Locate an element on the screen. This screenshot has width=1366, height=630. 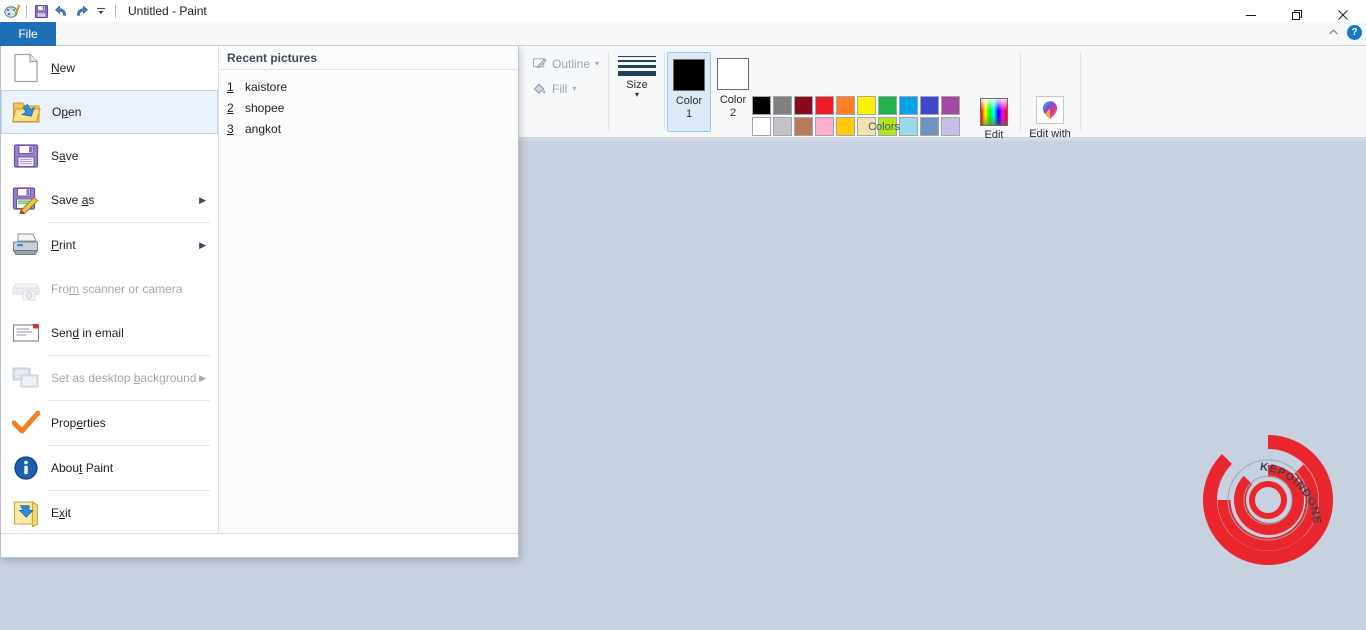
customize-quick-access-icon is located at coordinates (101, 11).